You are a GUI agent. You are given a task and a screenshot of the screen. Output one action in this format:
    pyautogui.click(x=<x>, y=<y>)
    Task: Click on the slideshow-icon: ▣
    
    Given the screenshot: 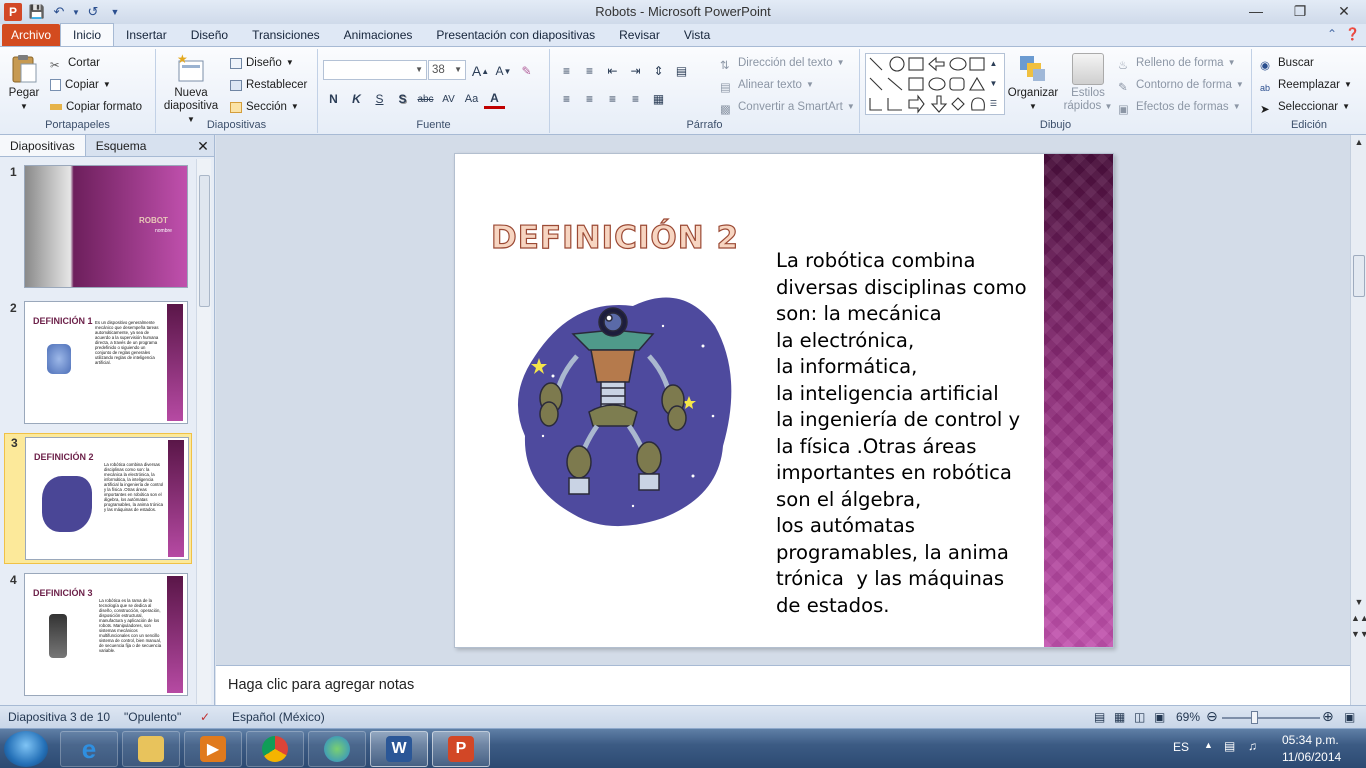 What is the action you would take?
    pyautogui.click(x=1159, y=717)
    